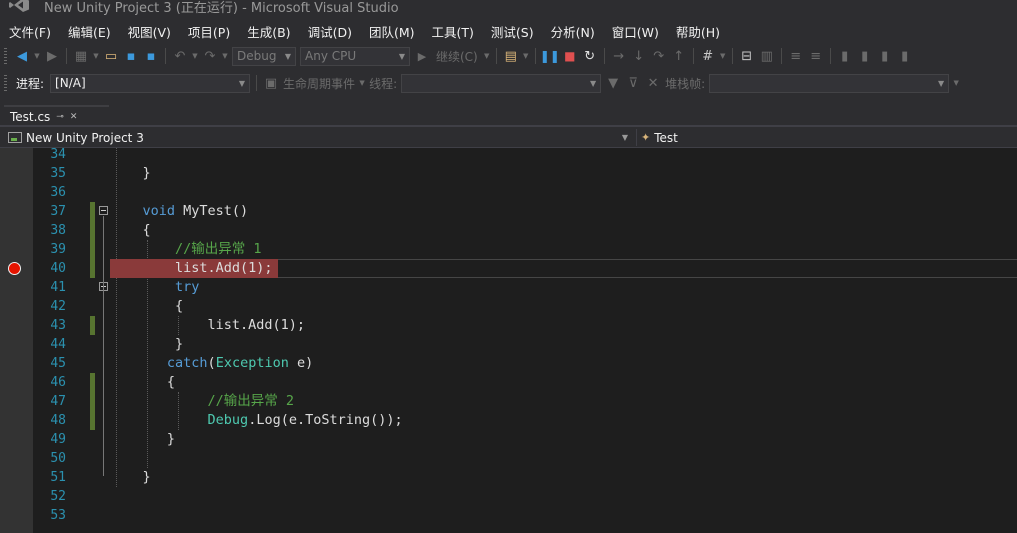  What do you see at coordinates (131, 56) in the screenshot?
I see `save-icon: ▪` at bounding box center [131, 56].